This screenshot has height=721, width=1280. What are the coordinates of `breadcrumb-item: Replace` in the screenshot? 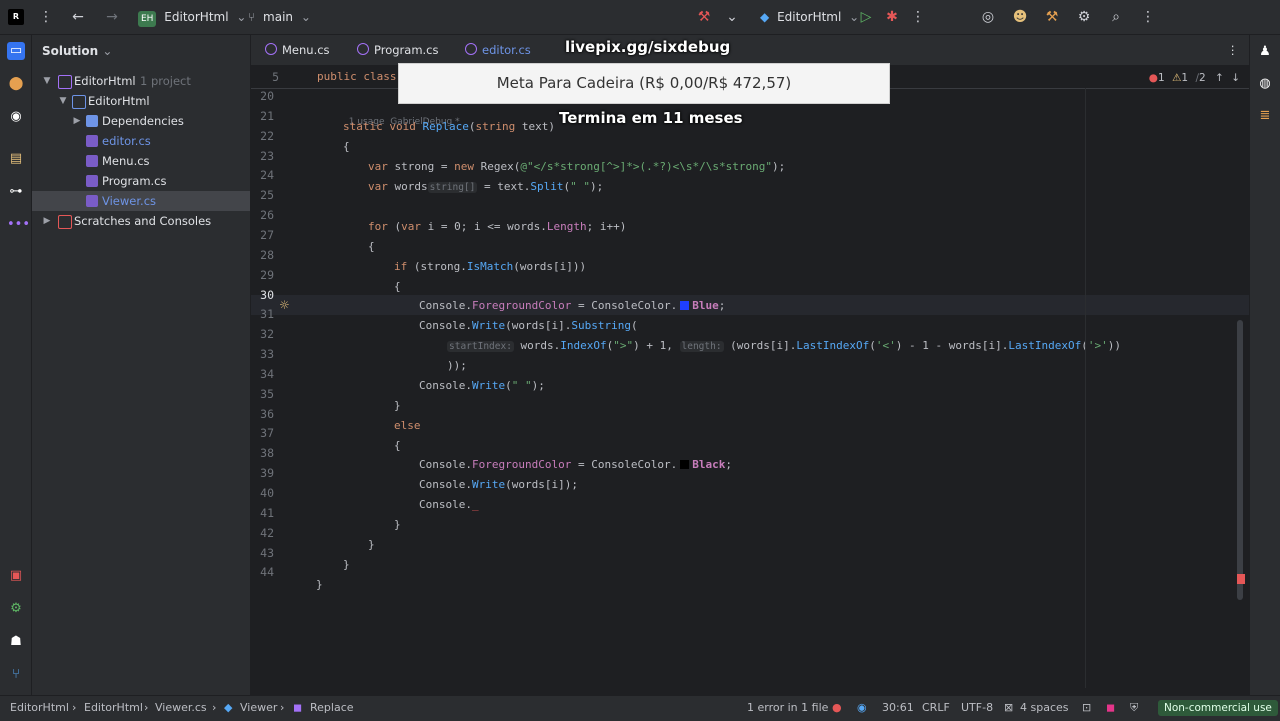 It's located at (332, 708).